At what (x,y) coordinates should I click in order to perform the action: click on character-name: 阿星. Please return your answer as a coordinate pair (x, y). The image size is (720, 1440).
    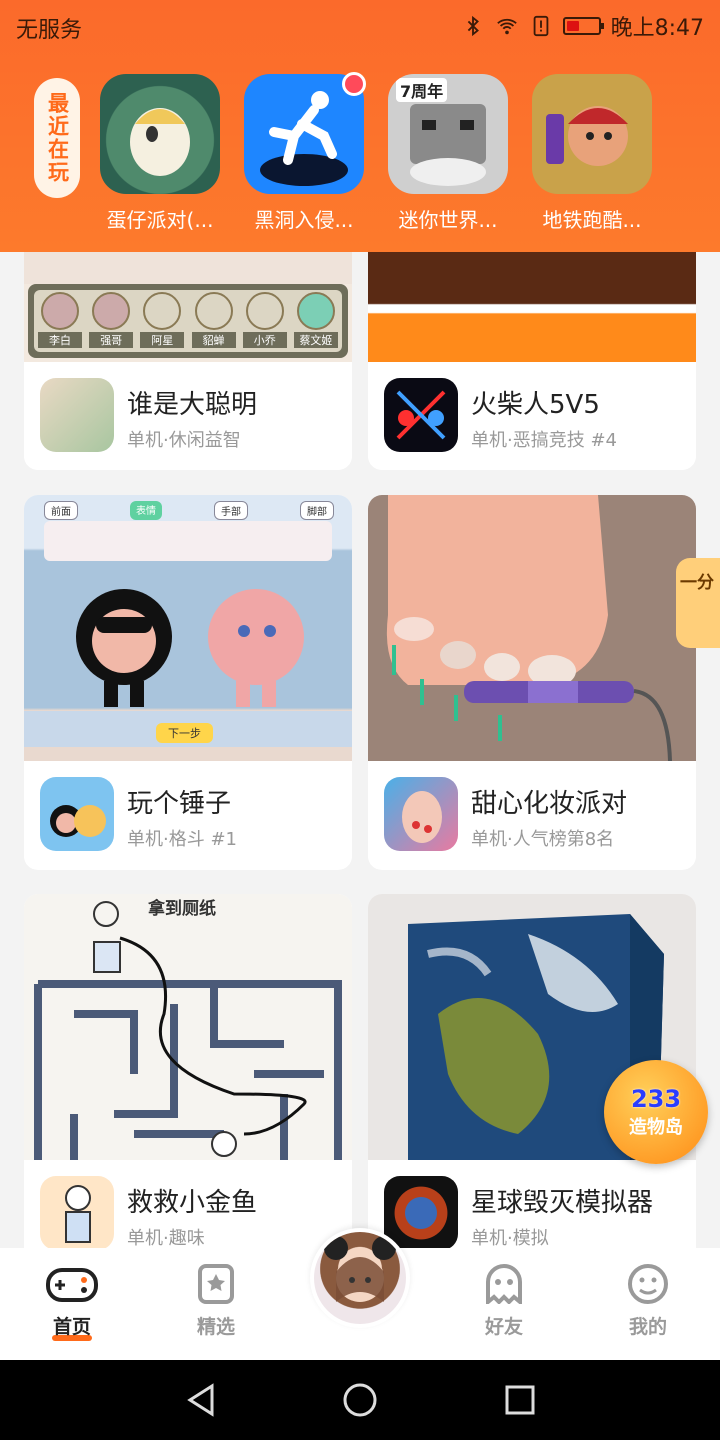
    Looking at the image, I should click on (162, 340).